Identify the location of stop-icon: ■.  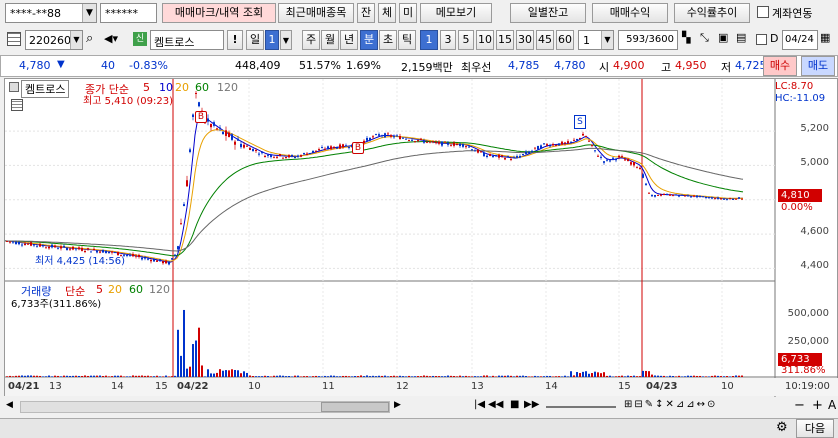
(514, 404).